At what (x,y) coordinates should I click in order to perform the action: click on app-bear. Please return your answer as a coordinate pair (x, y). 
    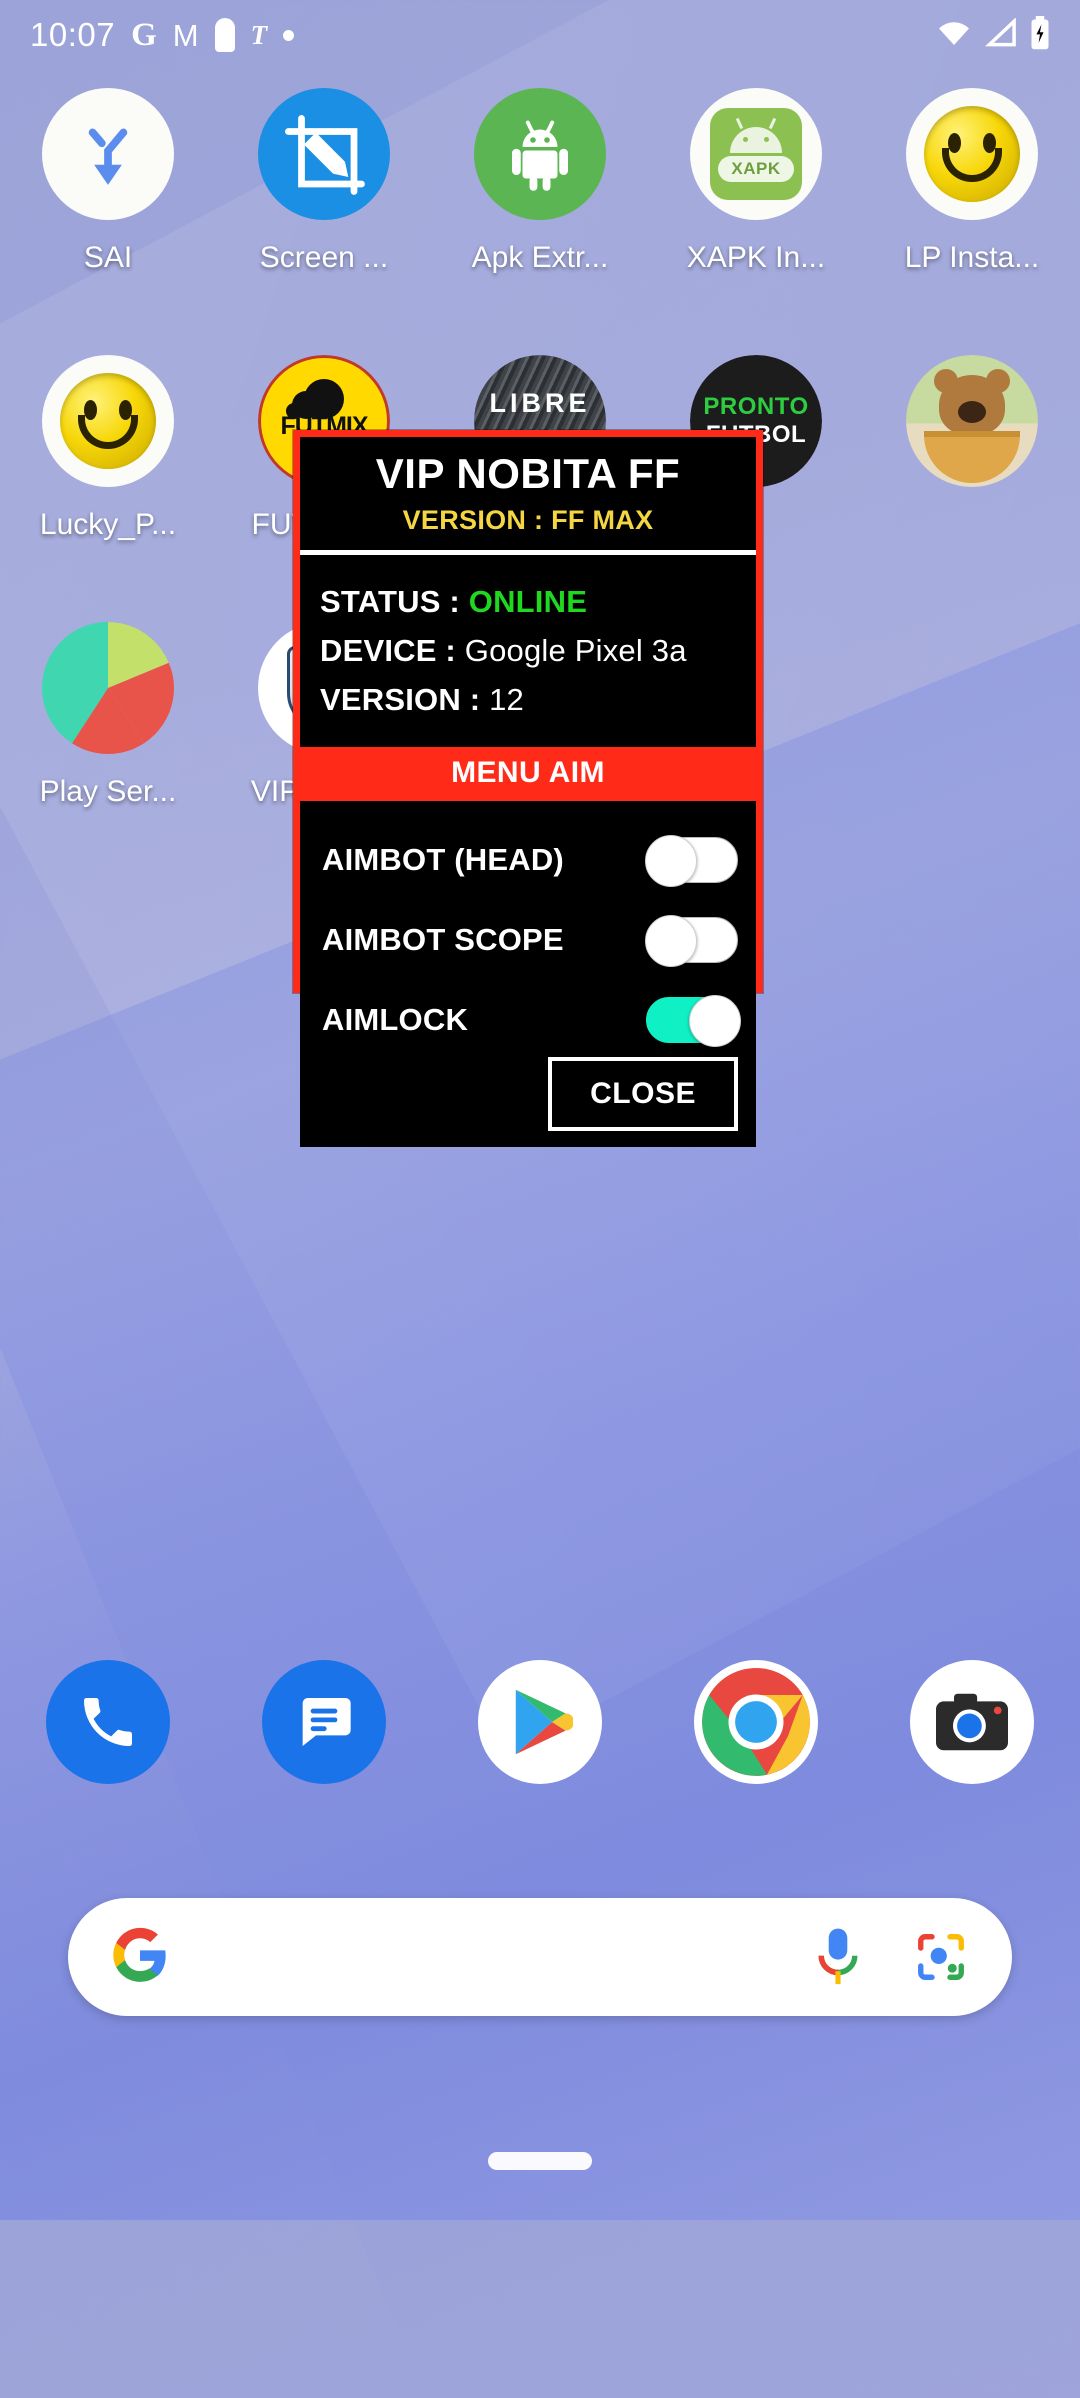
    Looking at the image, I should click on (972, 448).